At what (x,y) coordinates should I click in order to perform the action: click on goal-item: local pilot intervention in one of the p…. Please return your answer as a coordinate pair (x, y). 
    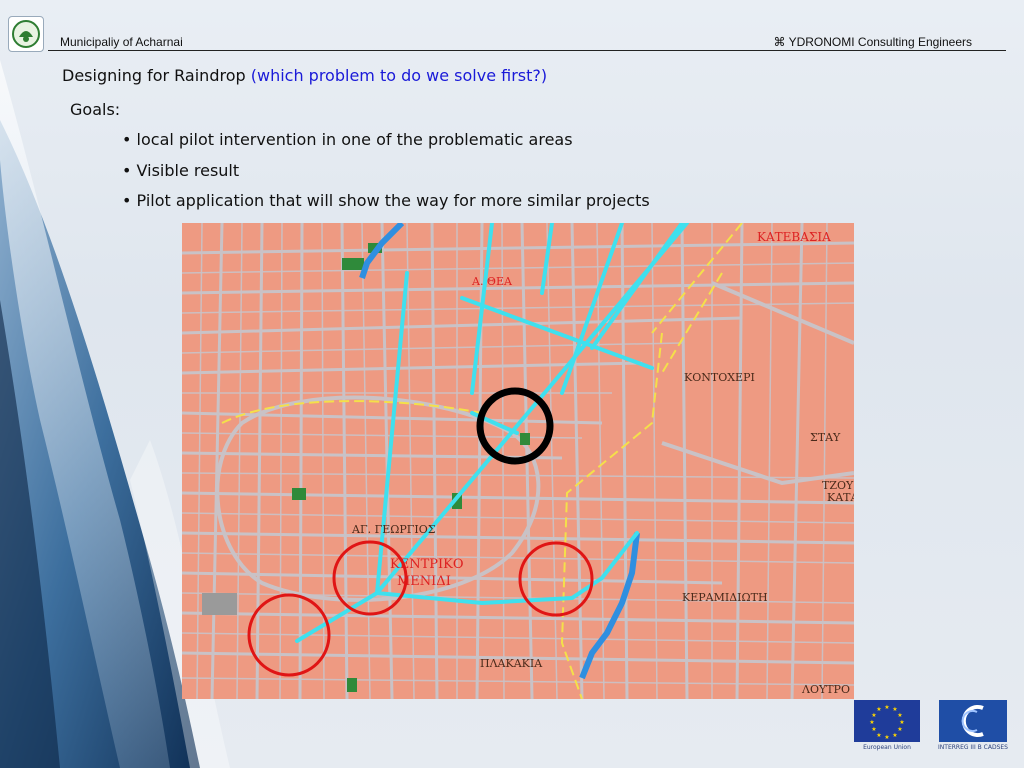
    Looking at the image, I should click on (386, 145).